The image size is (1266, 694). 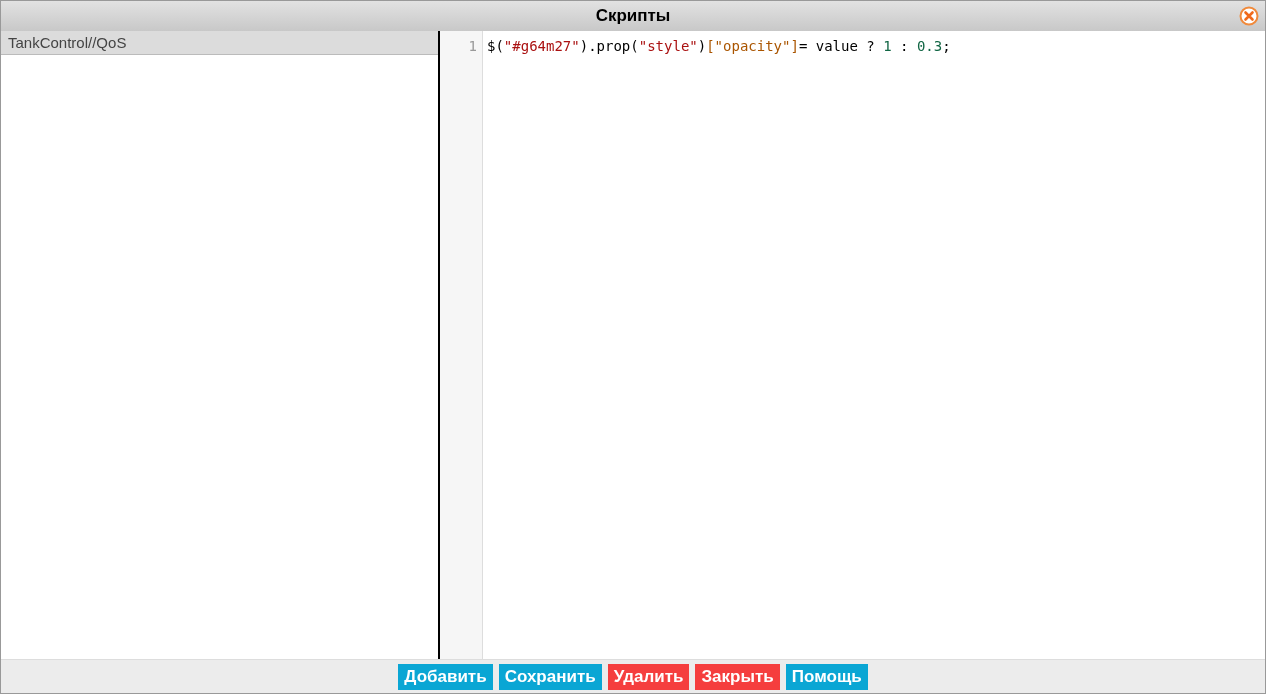 I want to click on close-icon, so click(x=1249, y=16).